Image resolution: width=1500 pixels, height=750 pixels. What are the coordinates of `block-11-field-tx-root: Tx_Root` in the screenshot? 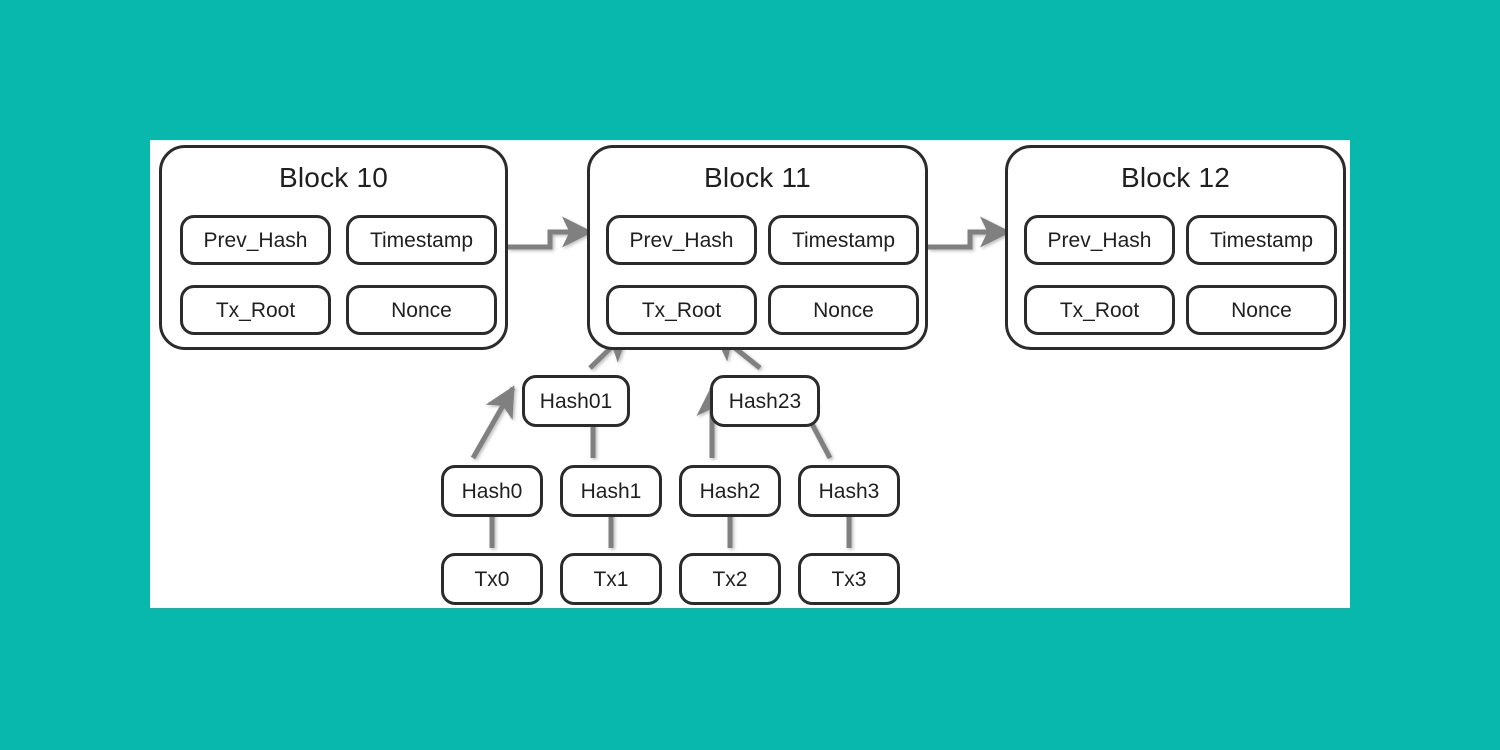 It's located at (681, 310).